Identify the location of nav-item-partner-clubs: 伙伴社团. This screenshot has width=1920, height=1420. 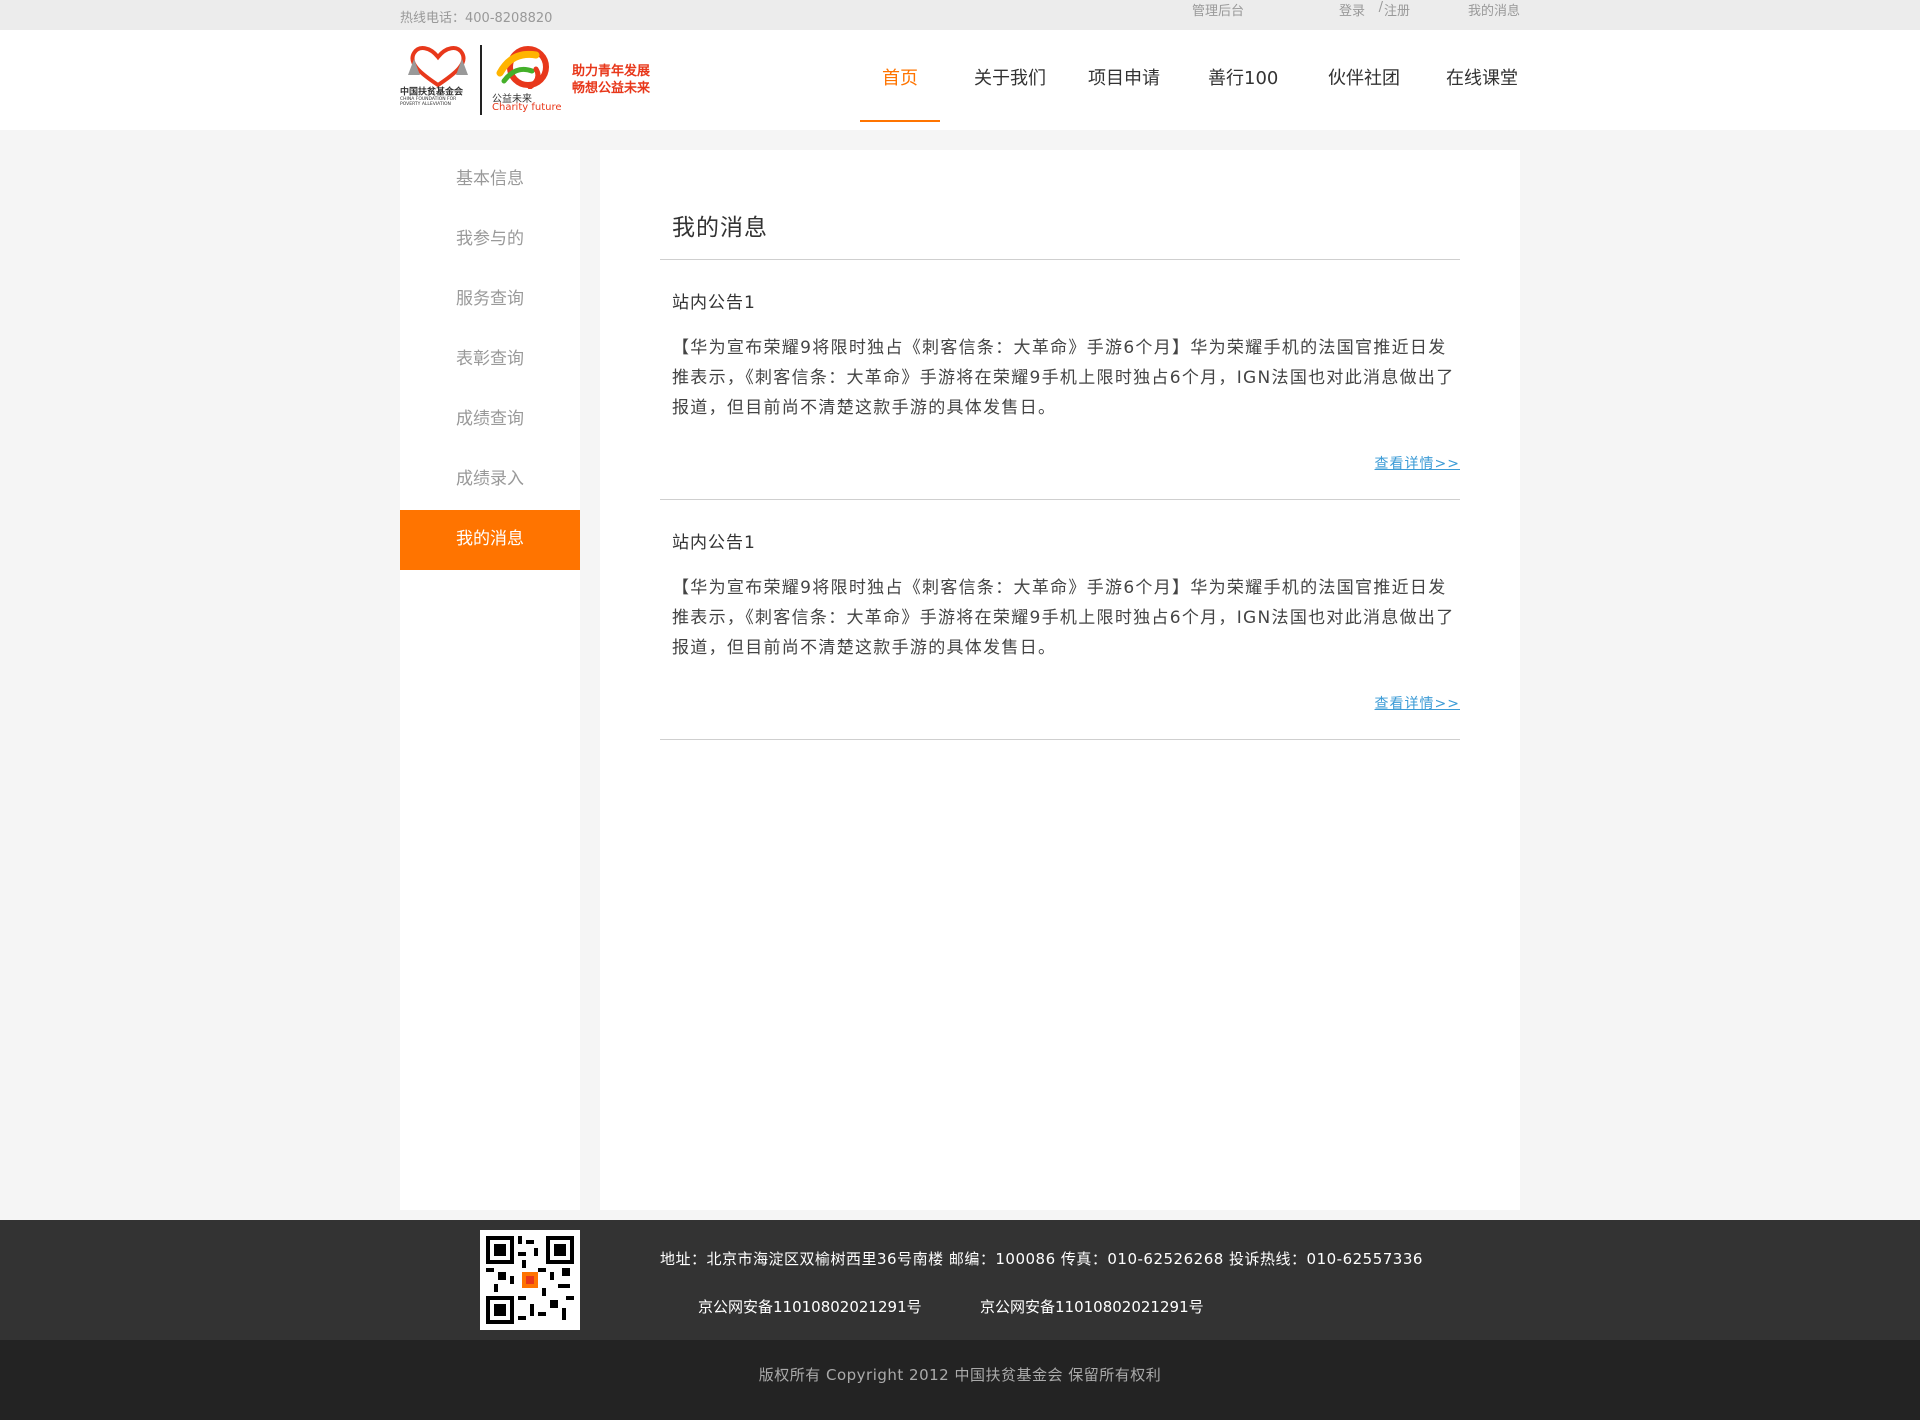
(1364, 80).